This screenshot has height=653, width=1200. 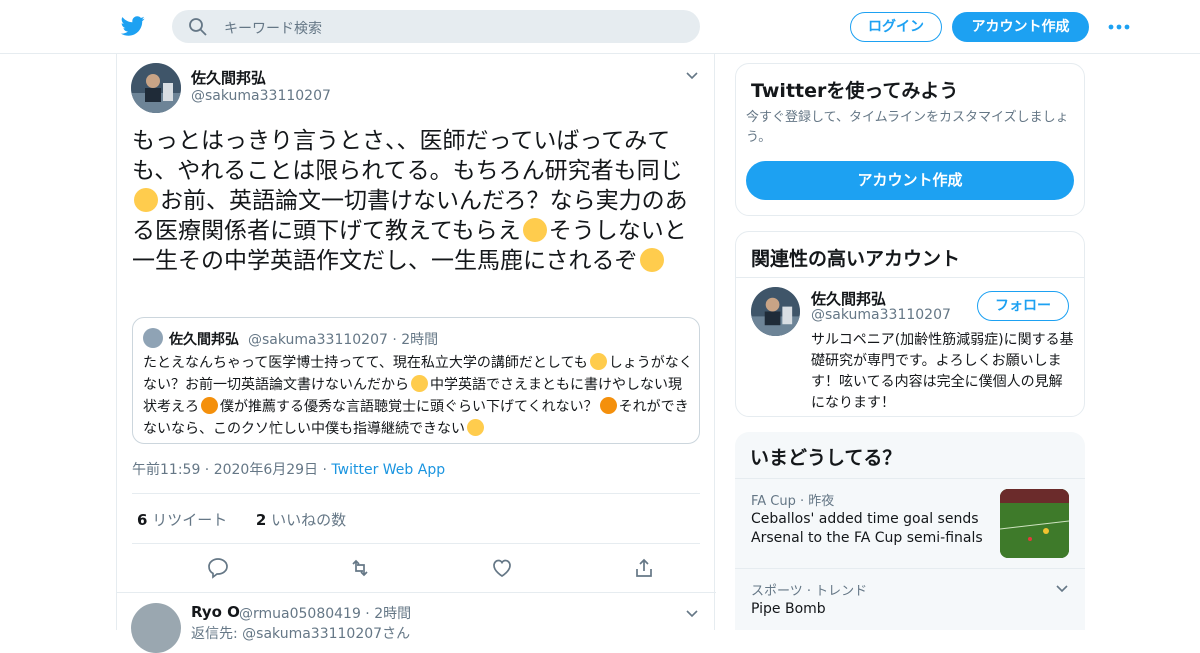 What do you see at coordinates (907, 127) in the screenshot?
I see `card-subtitle: 今すぐ登録して、タイムラインをカスタマイズしましょう。` at bounding box center [907, 127].